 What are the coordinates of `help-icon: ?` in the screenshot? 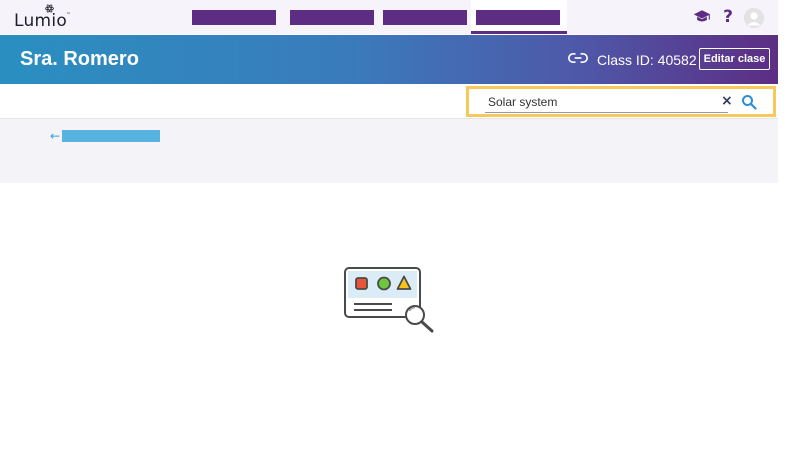 It's located at (728, 17).